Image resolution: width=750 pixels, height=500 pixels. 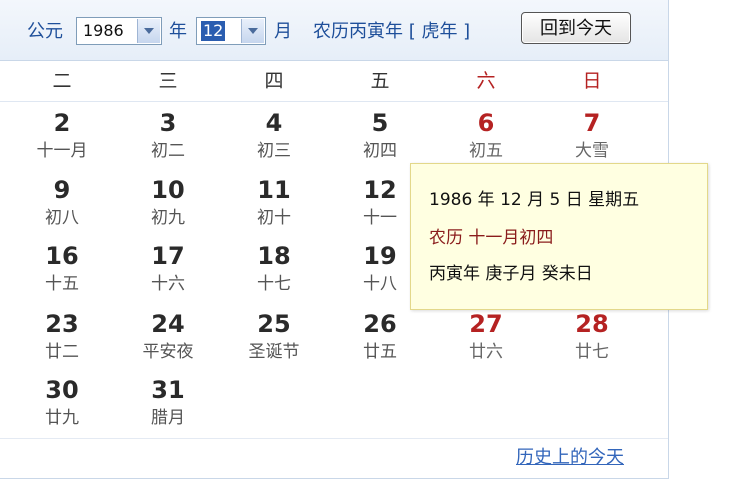 I want to click on footer-divider, so click(x=334, y=438).